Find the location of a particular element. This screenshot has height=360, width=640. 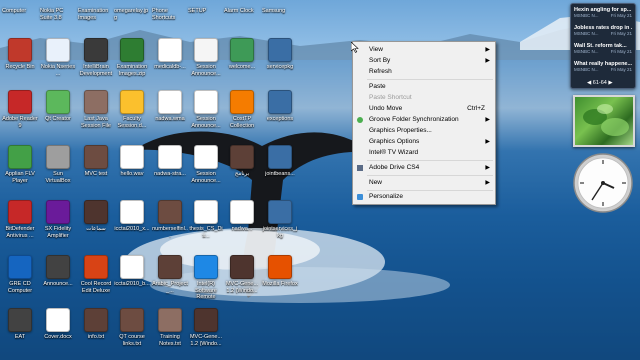

desktop-icon: CostTP Collection is located at coordinates (242, 115).